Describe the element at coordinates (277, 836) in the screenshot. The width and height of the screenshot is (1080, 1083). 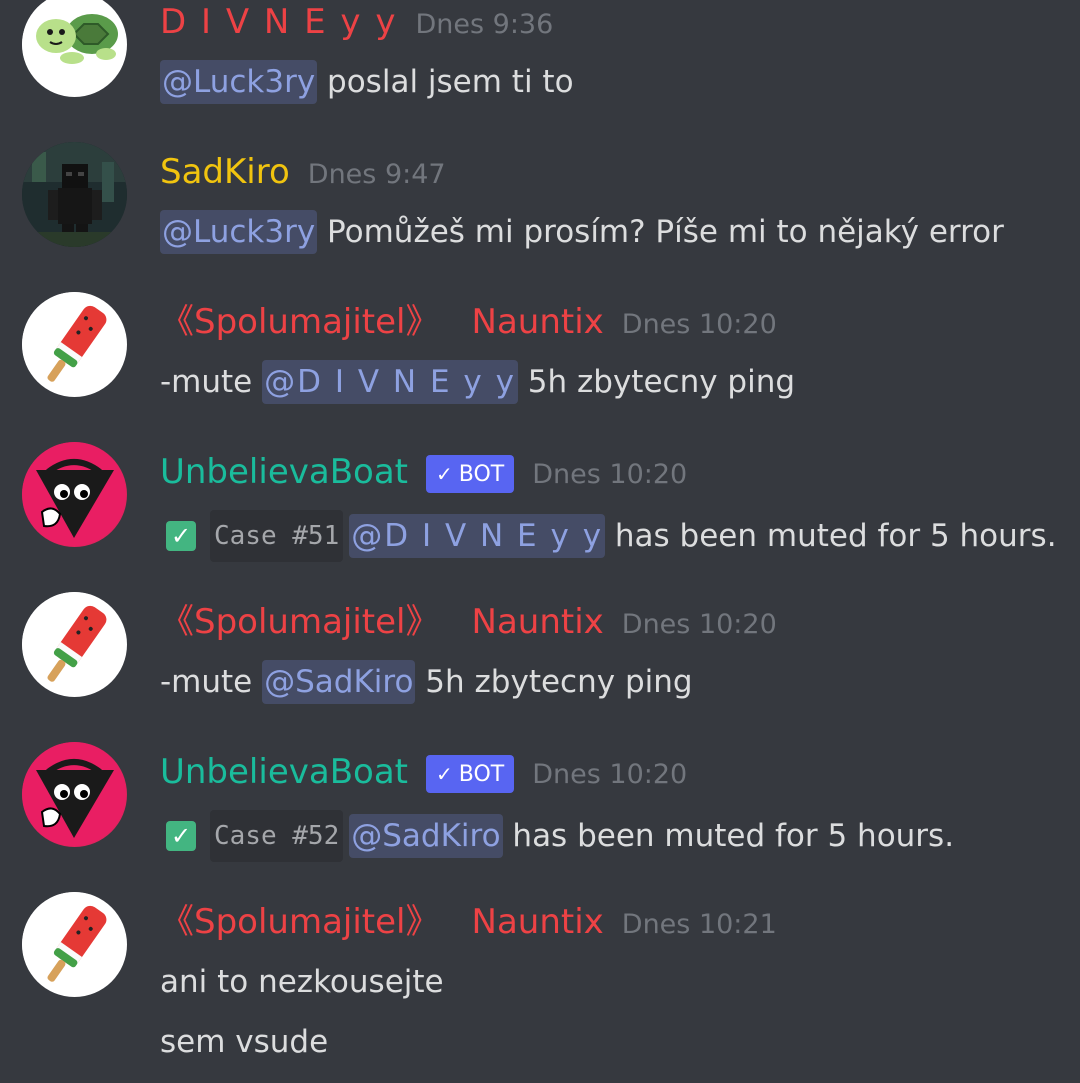
I see `case-code: Case #52` at that location.